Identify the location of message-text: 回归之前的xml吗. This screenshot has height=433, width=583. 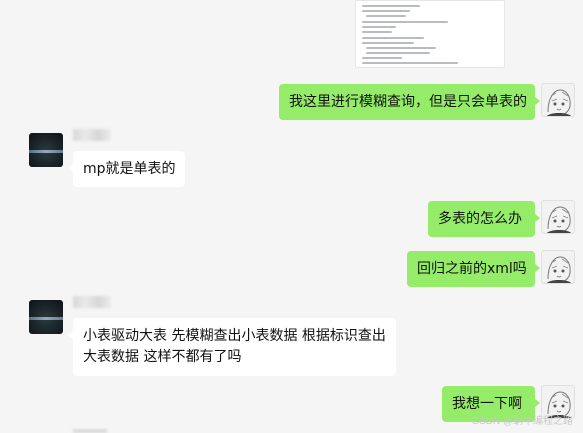
(472, 269).